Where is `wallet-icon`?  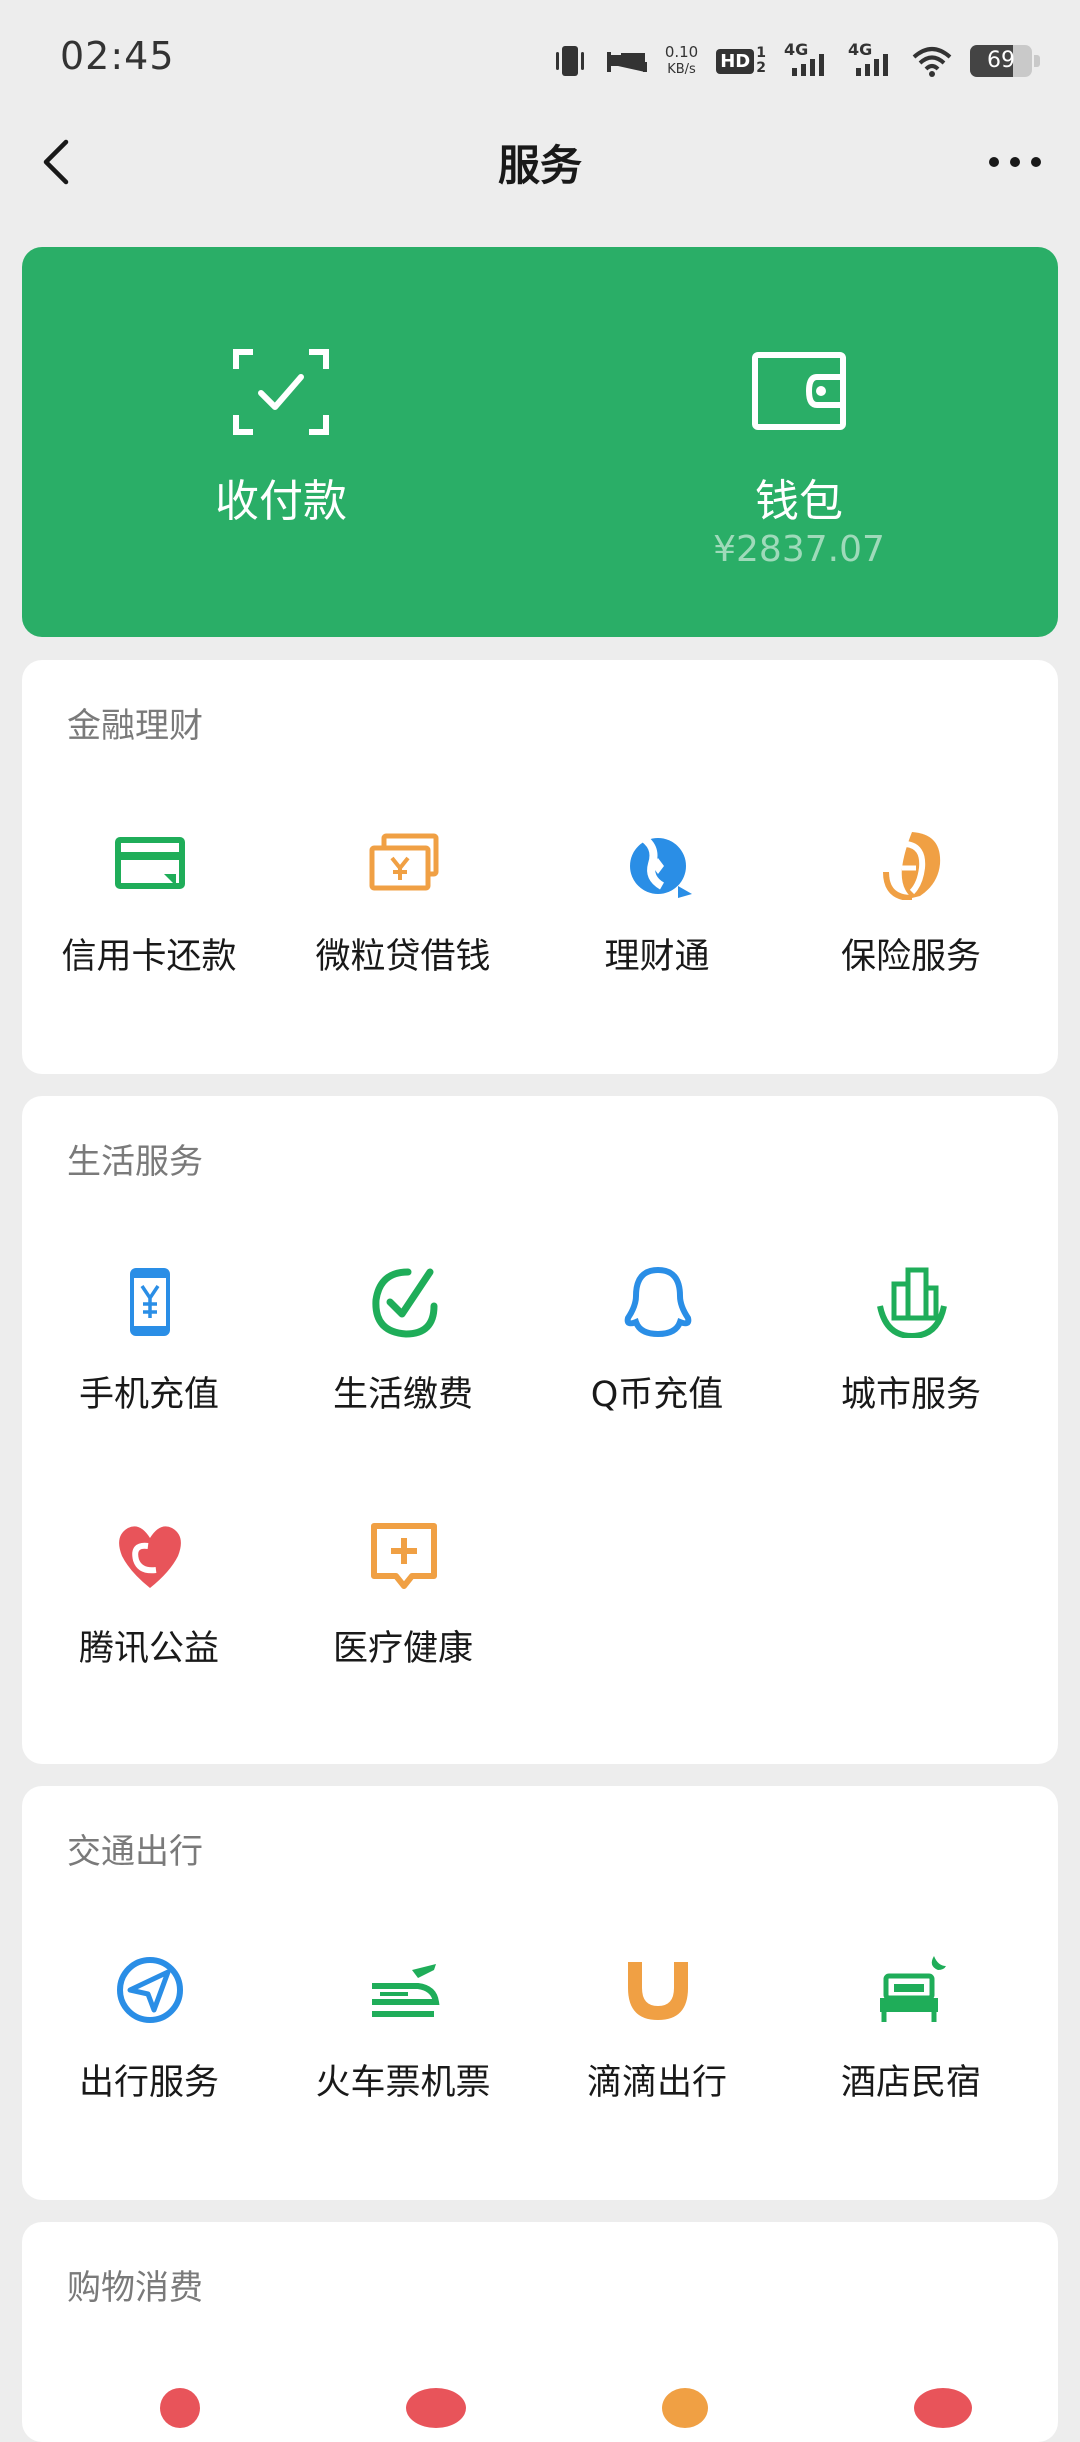
wallet-icon is located at coordinates (799, 391).